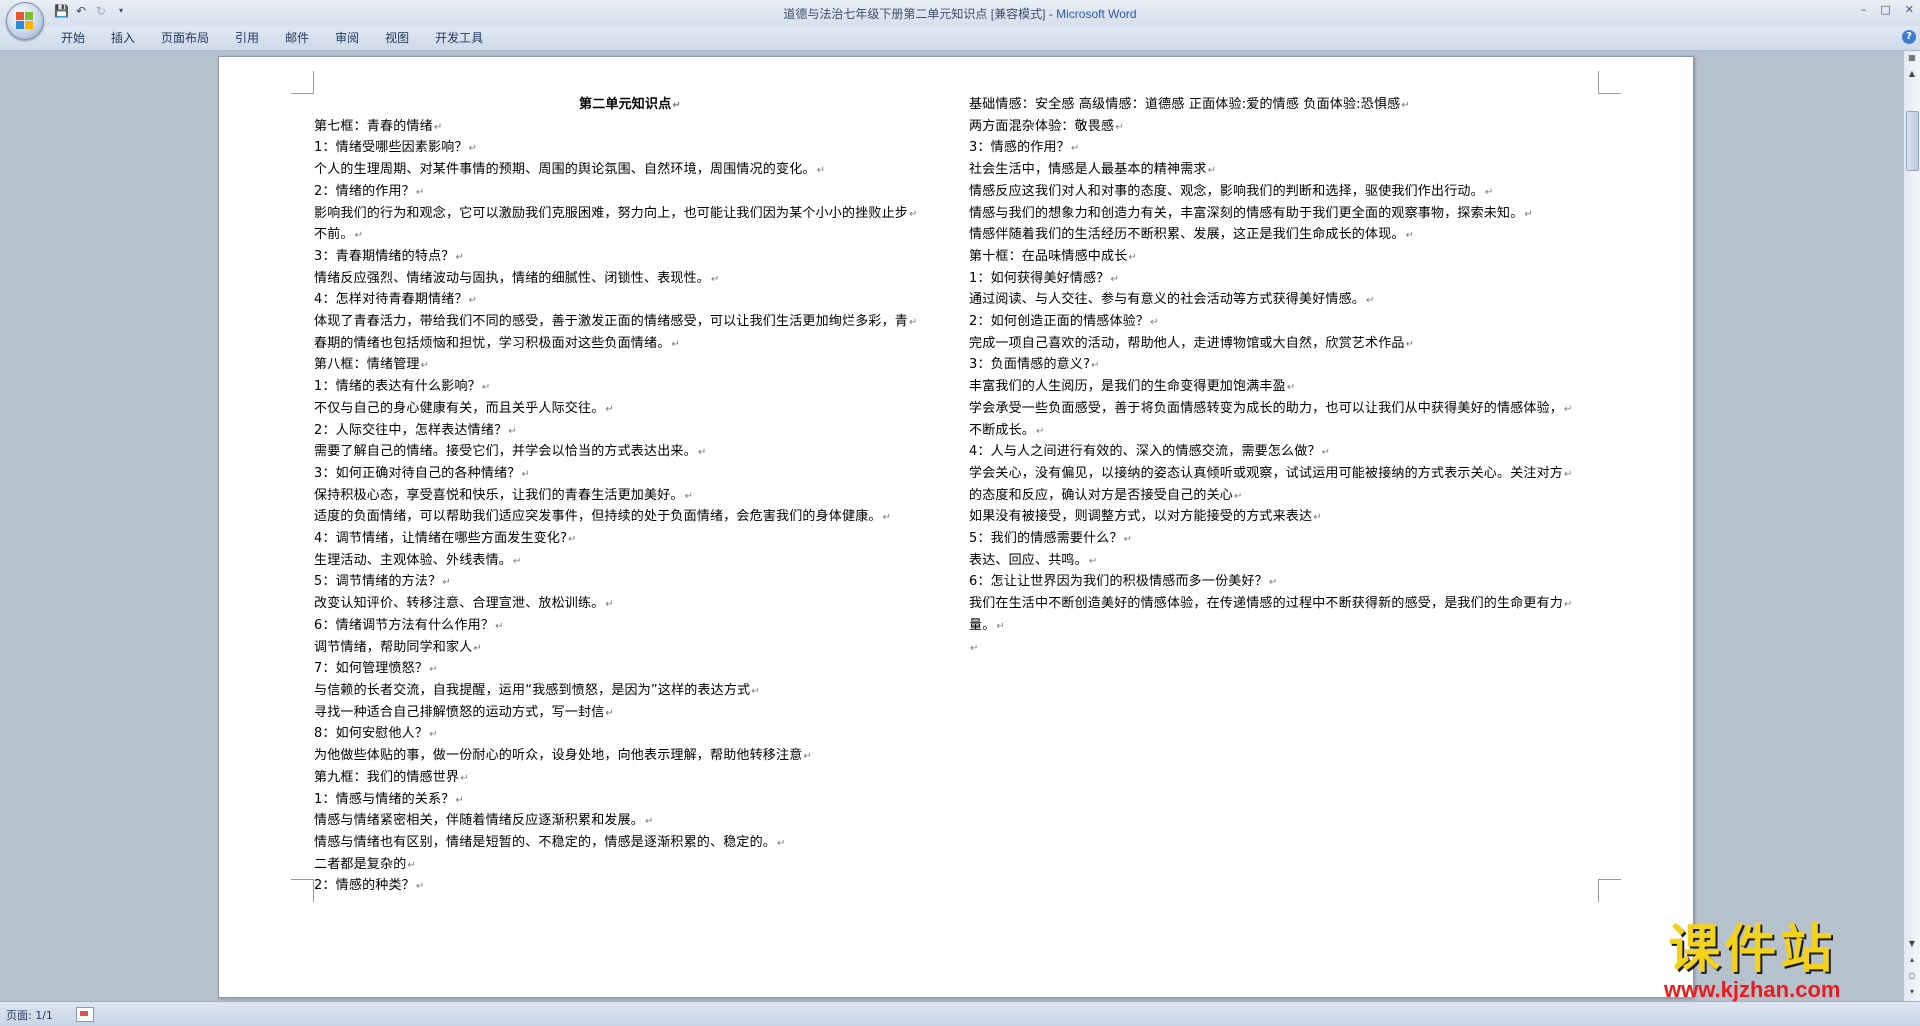 The image size is (1920, 1026). I want to click on minimize-icon: –, so click(1864, 9).